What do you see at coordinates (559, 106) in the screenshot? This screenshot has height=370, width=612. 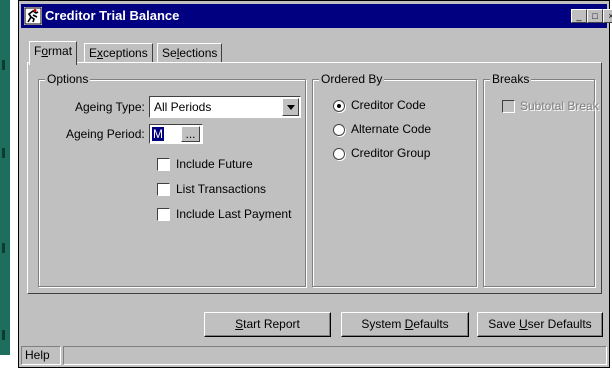 I see `subtotal-break-label: Subtotal Break` at bounding box center [559, 106].